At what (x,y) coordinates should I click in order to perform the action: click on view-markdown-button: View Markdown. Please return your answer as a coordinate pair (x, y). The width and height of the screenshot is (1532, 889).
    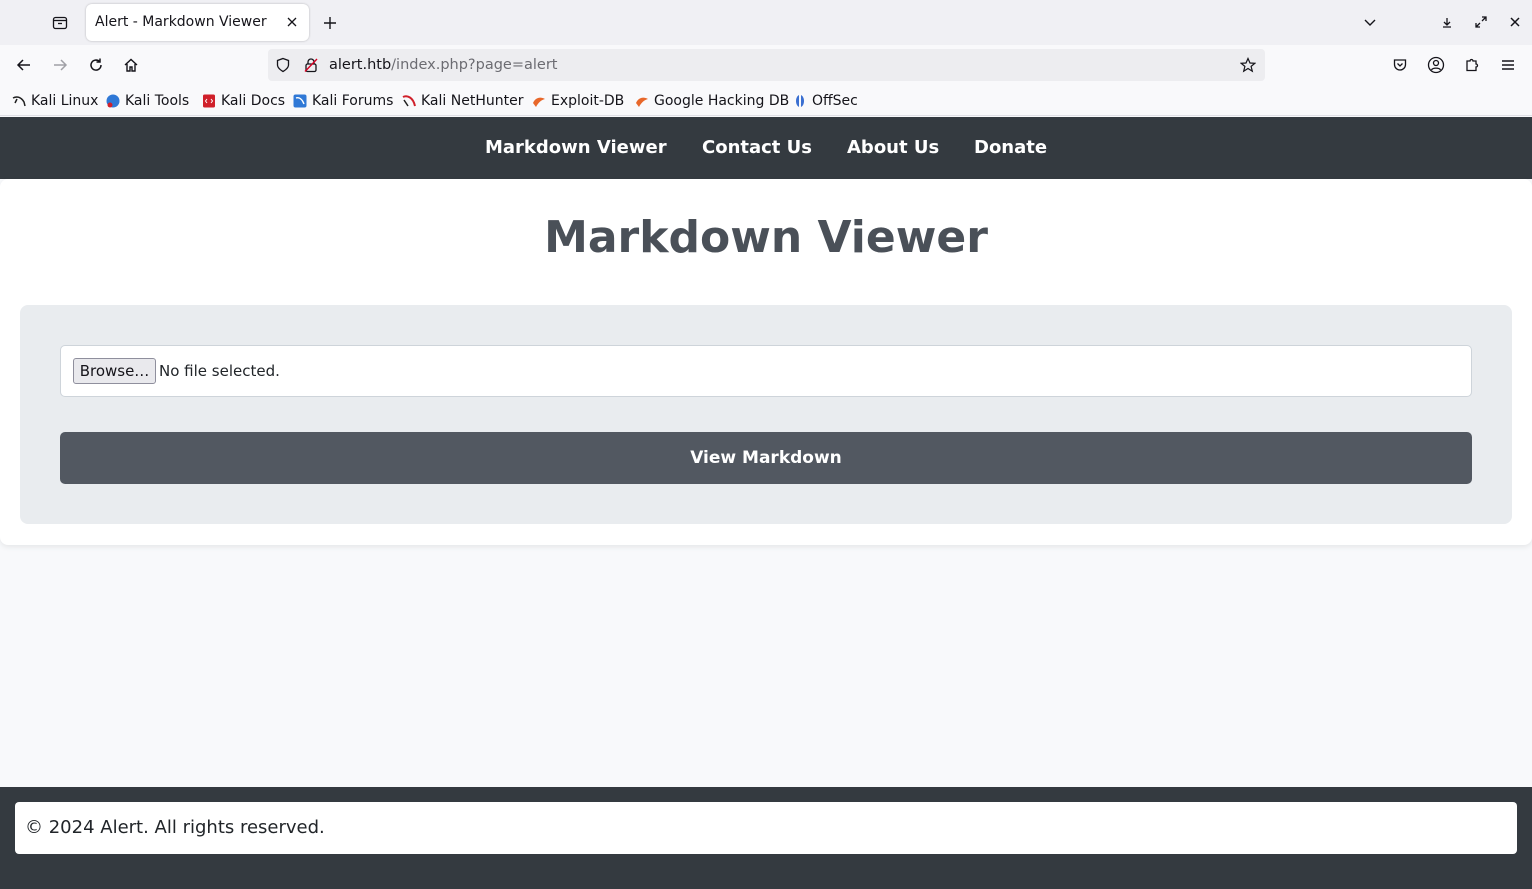
    Looking at the image, I should click on (766, 458).